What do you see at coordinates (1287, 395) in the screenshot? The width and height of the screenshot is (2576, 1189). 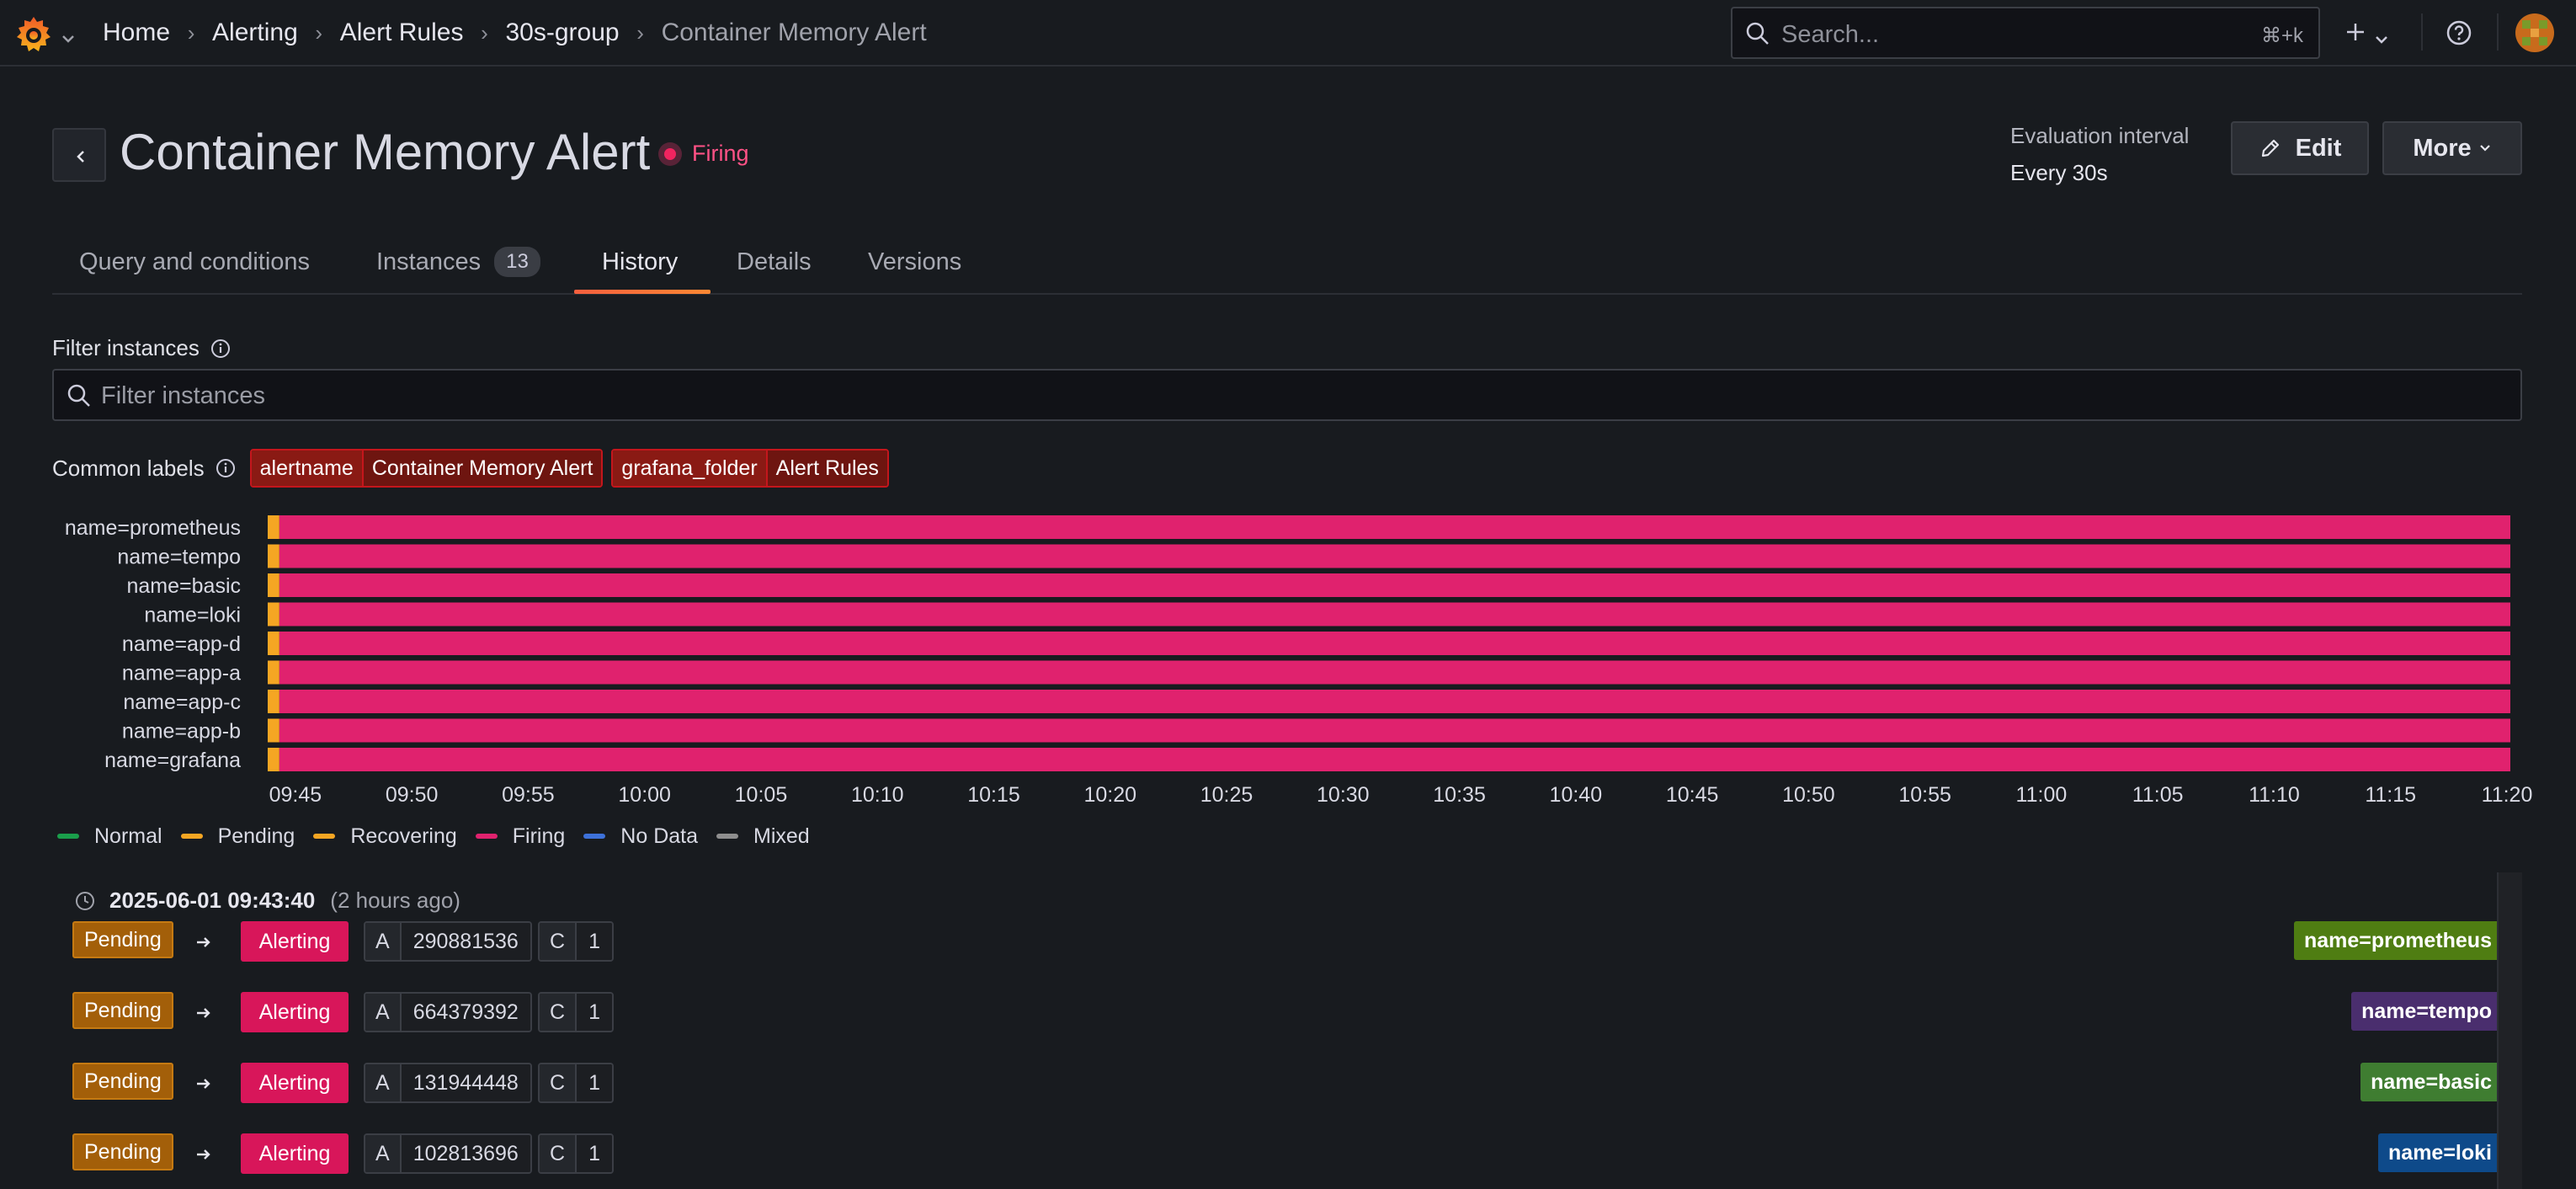 I see `filter-instances-input: Filter instances` at bounding box center [1287, 395].